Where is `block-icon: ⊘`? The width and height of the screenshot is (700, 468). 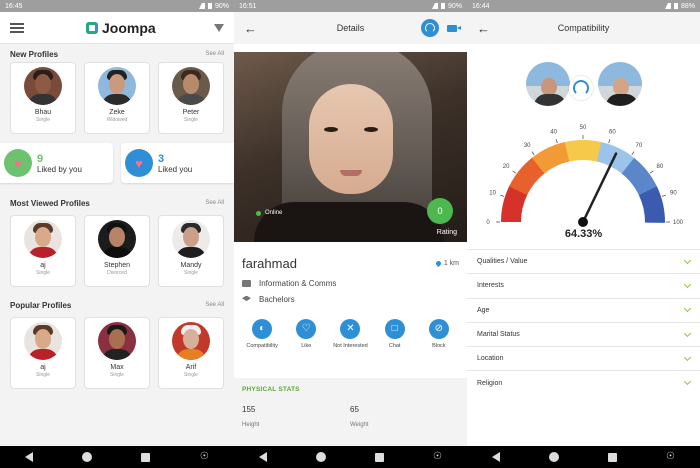
block-icon: ⊘ is located at coordinates (438, 329).